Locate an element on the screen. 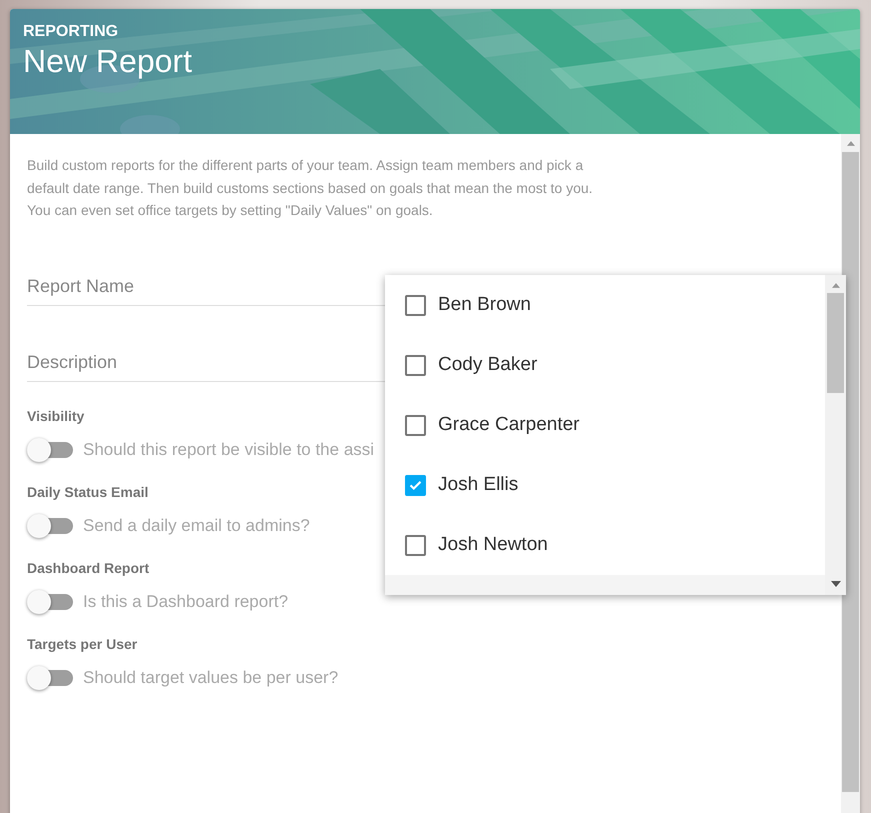  page-title: New Report is located at coordinates (108, 61).